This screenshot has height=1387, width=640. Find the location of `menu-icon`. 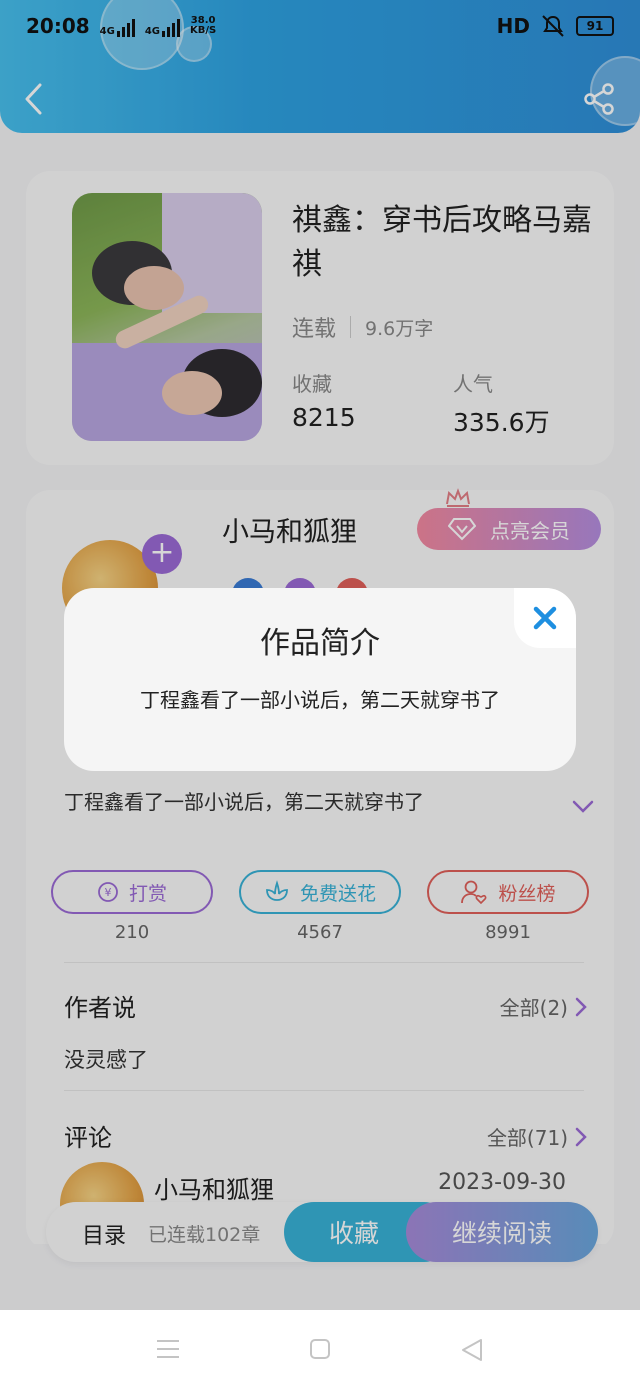

menu-icon is located at coordinates (168, 1349).